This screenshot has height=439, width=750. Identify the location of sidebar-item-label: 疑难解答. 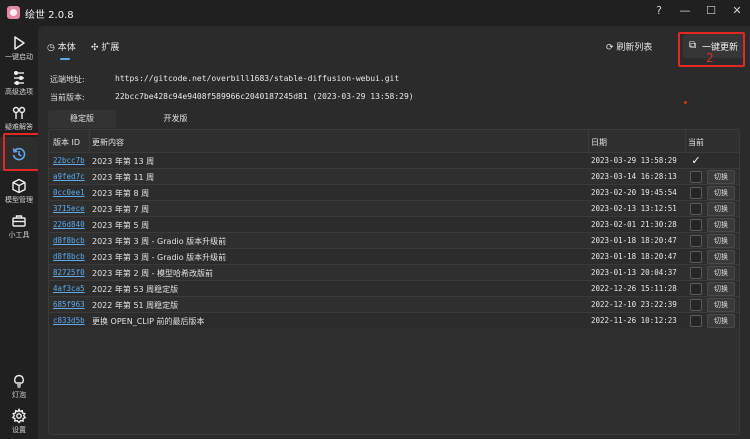
(19, 127).